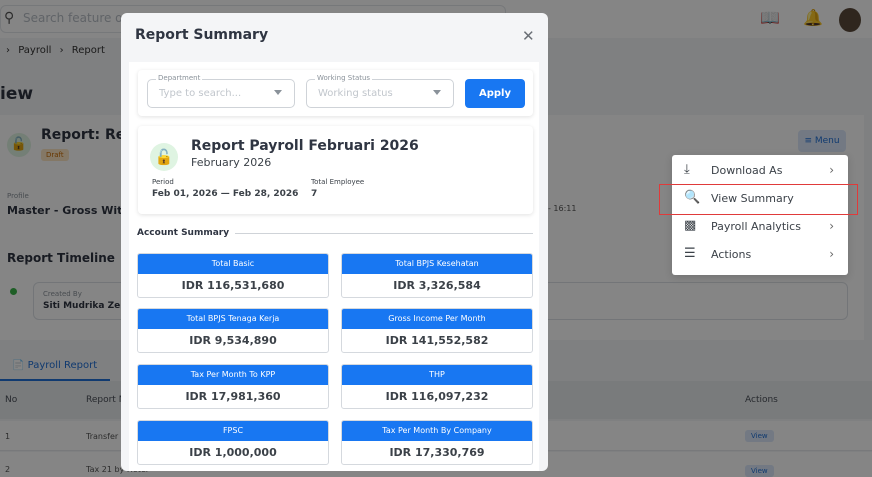 The width and height of the screenshot is (872, 477). What do you see at coordinates (233, 330) in the screenshot?
I see `summary-card-bpjs-tenaga-kerja: Total BPJS Tenaga Kerja IDR 9,534,890` at bounding box center [233, 330].